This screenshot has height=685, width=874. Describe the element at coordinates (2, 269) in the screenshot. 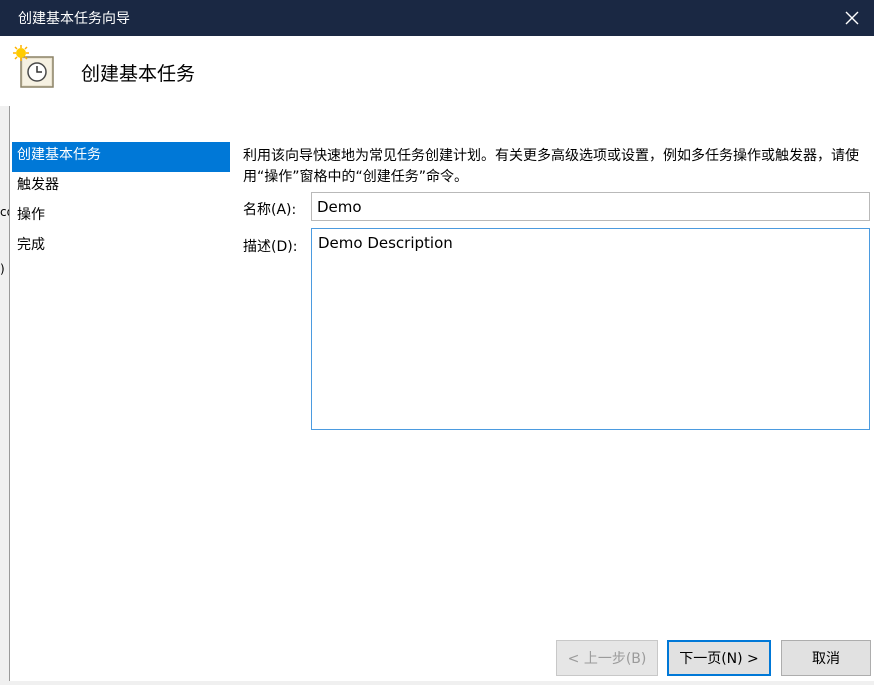

I see `background-window-text: )` at that location.